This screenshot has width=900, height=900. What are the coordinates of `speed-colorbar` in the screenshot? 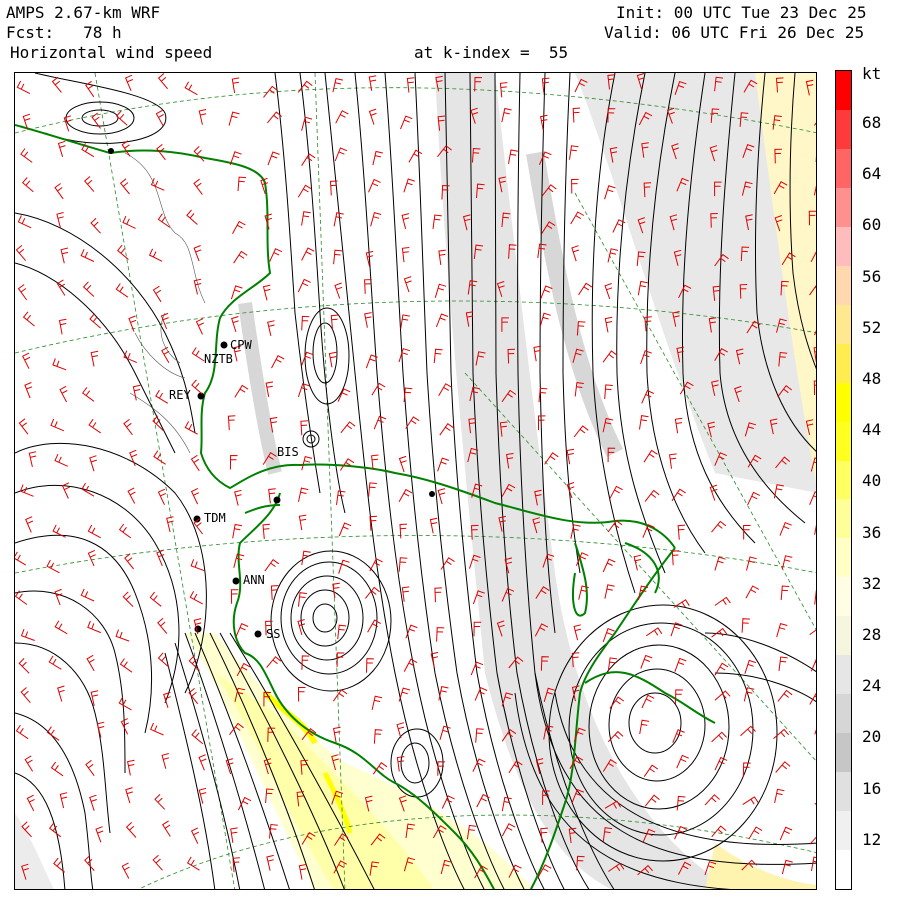 It's located at (843, 480).